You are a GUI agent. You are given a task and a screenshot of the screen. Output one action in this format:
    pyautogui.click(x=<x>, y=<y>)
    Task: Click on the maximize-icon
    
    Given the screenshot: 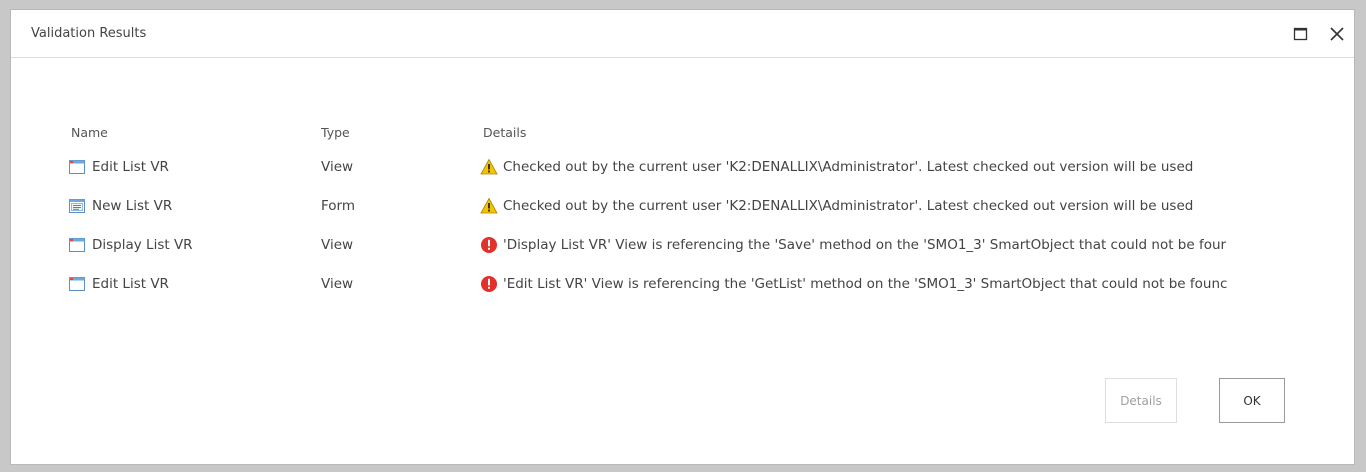 What is the action you would take?
    pyautogui.click(x=1301, y=34)
    